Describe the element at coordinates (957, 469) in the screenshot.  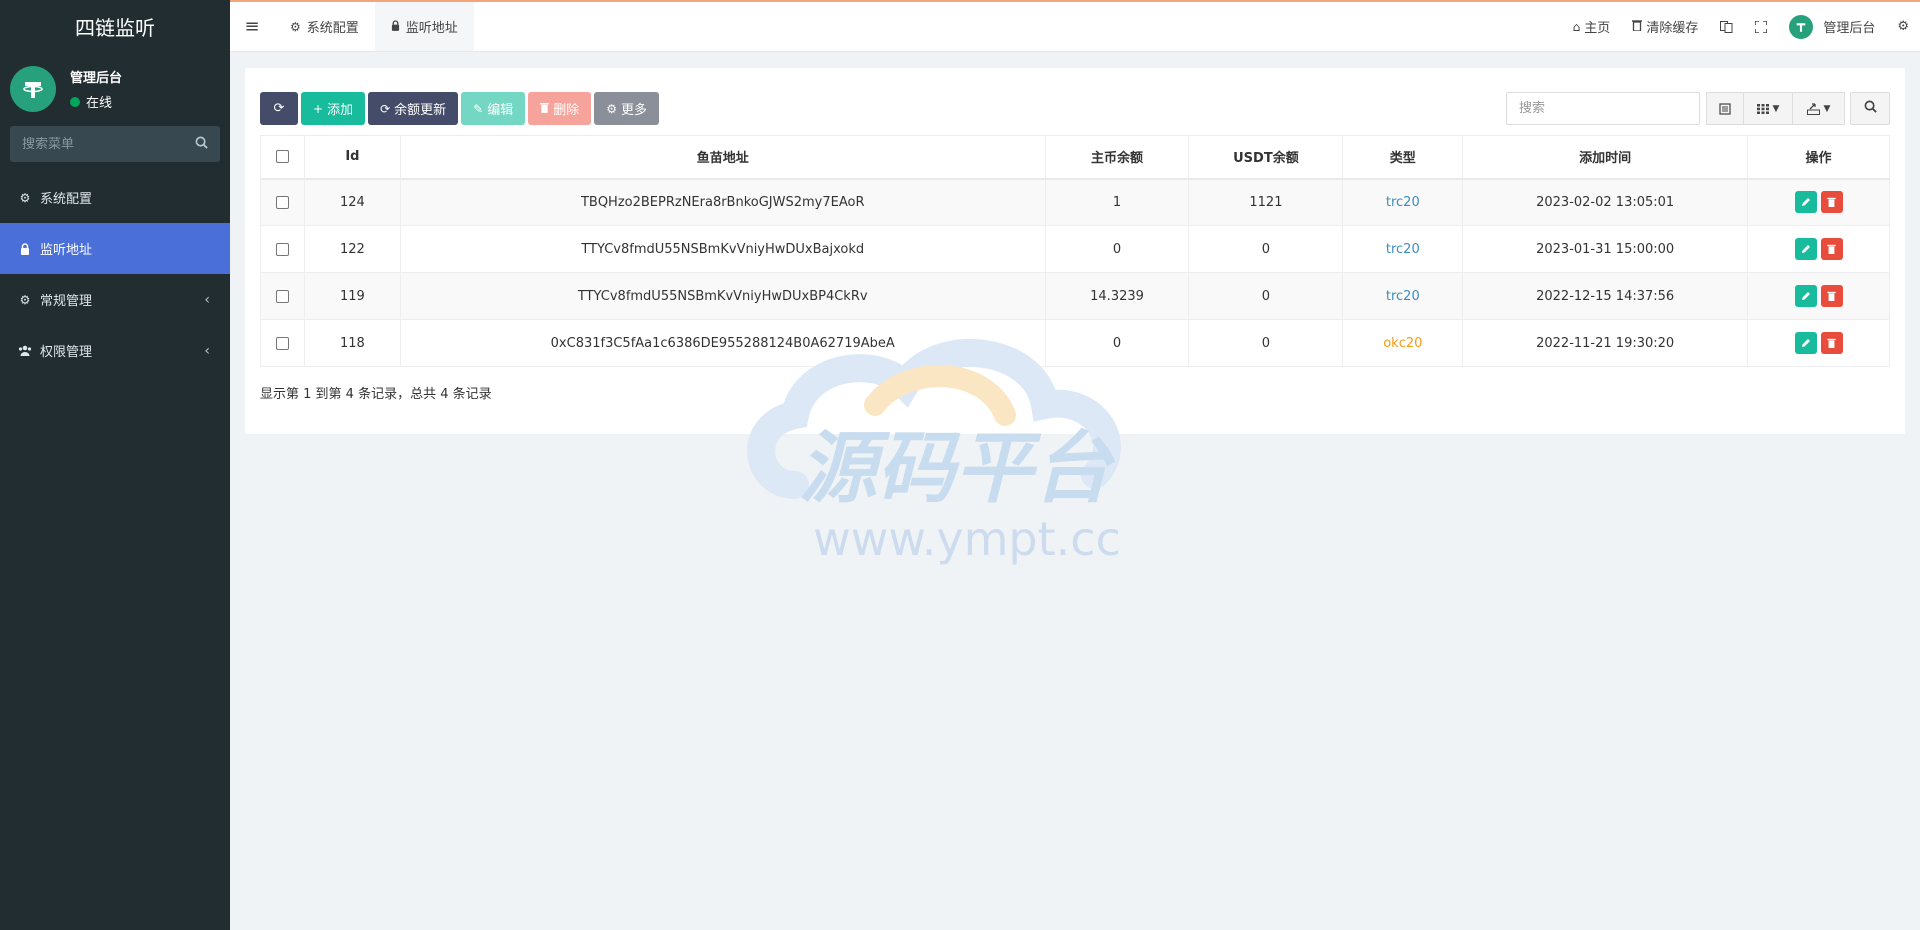
I see `watermark-title: 源码平台` at that location.